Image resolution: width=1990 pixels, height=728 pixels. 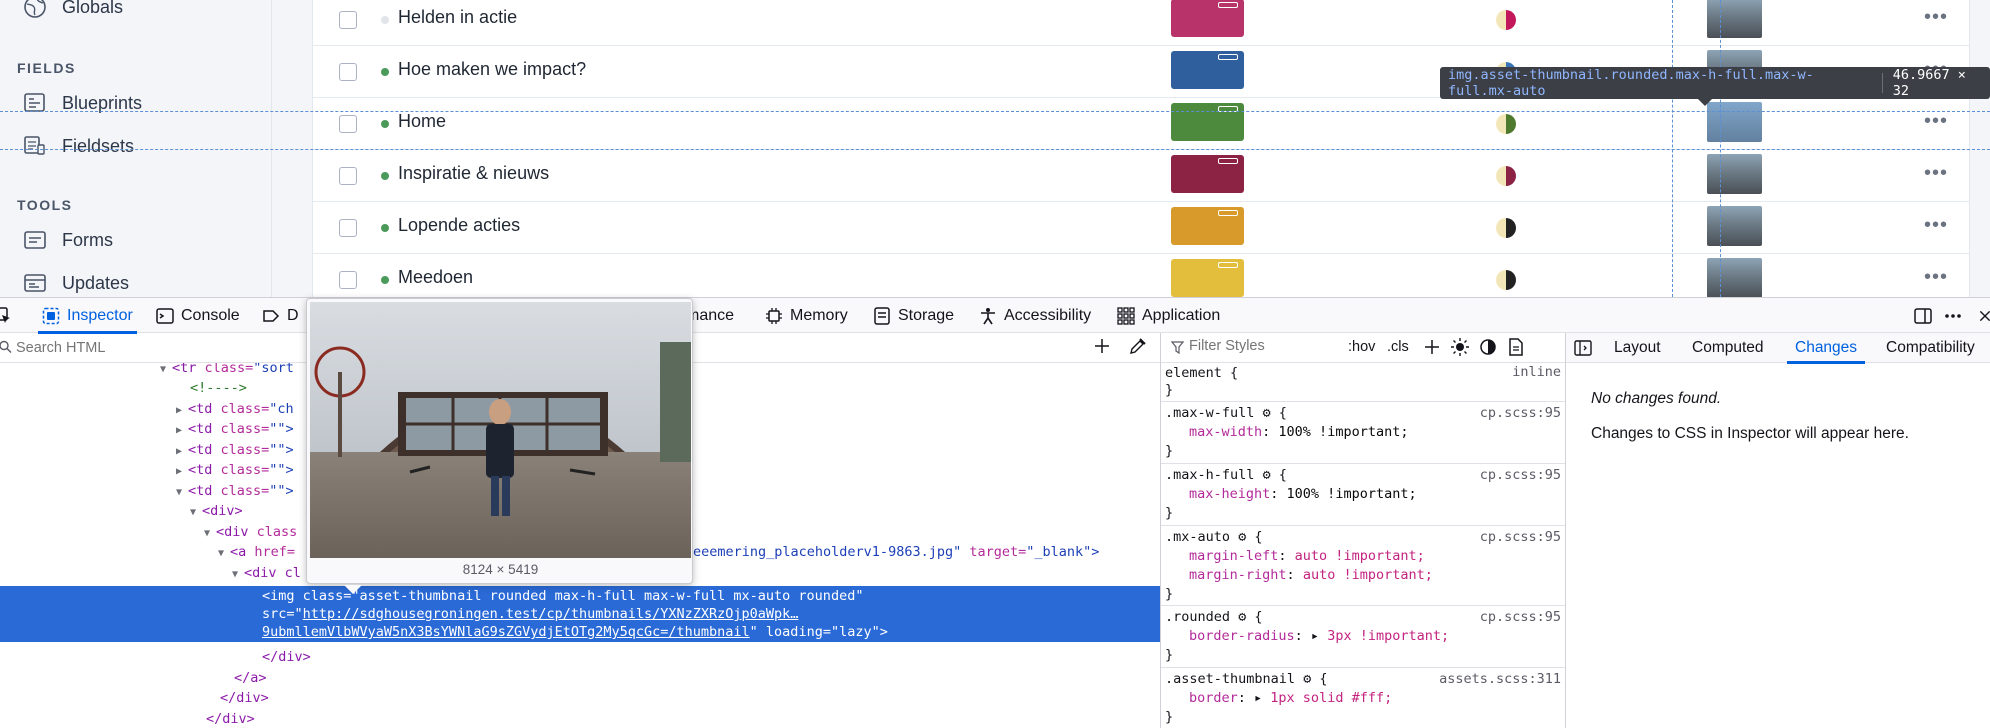 I want to click on tab-application: Application, so click(x=1168, y=315).